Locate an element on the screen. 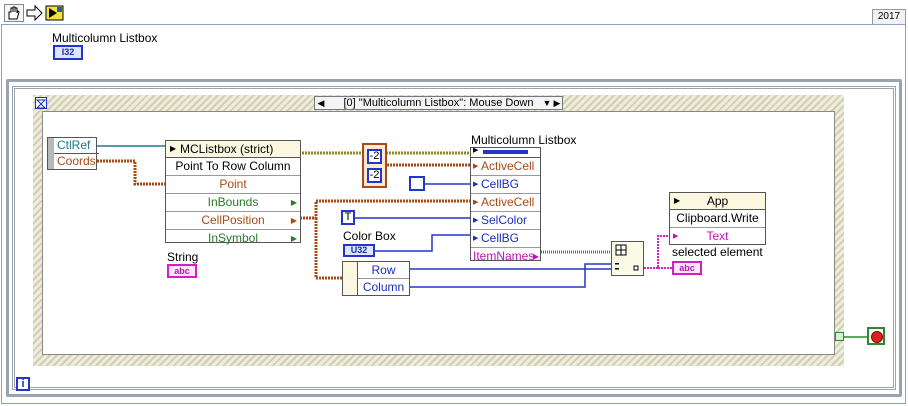  property-node-header: ▶ is located at coordinates (505, 152).